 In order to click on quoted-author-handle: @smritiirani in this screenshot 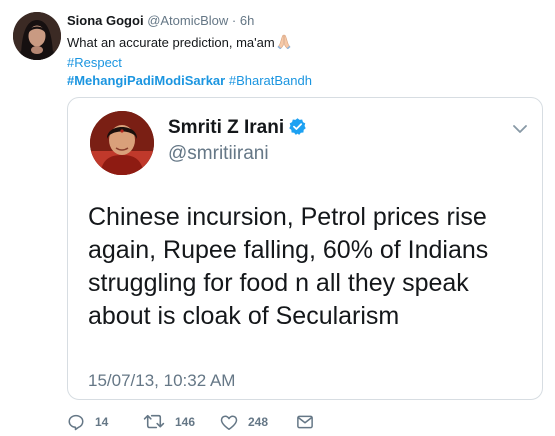, I will do `click(218, 154)`.